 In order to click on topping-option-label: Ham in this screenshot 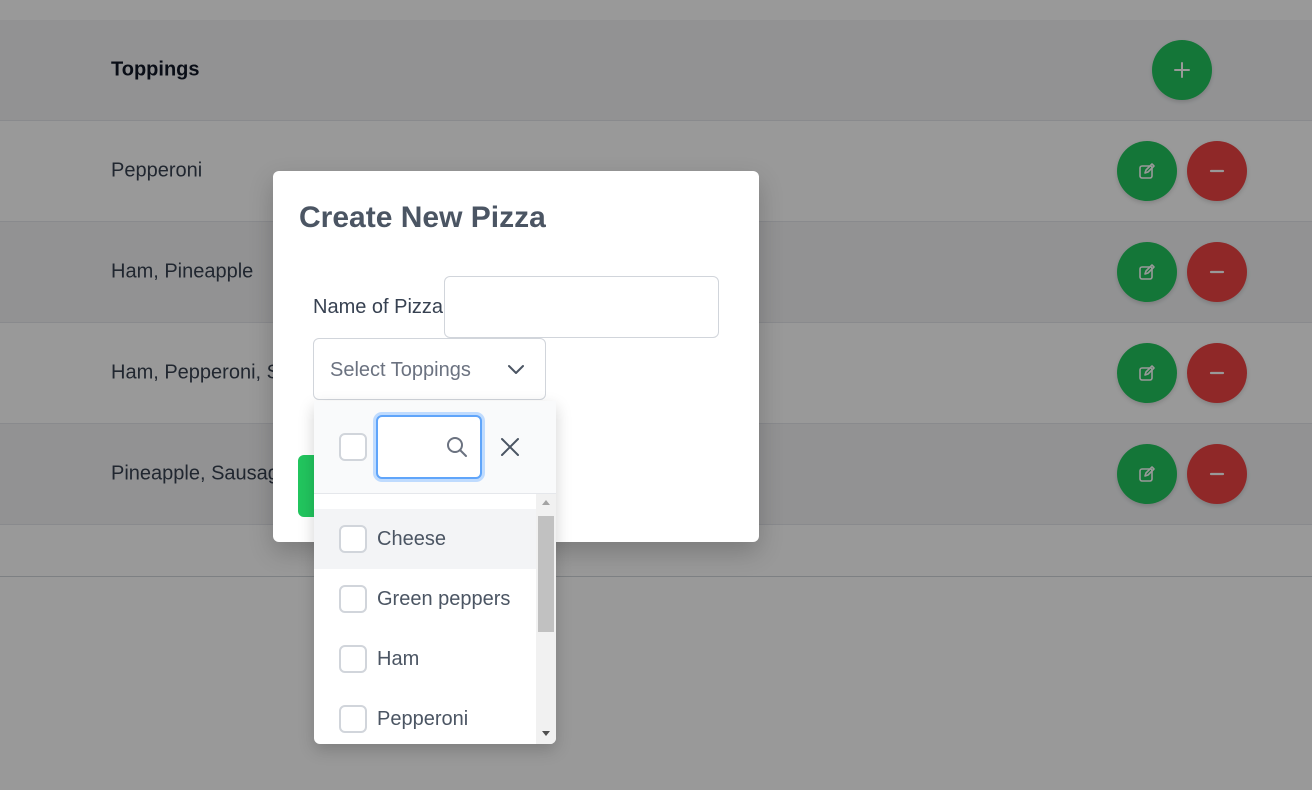, I will do `click(398, 659)`.